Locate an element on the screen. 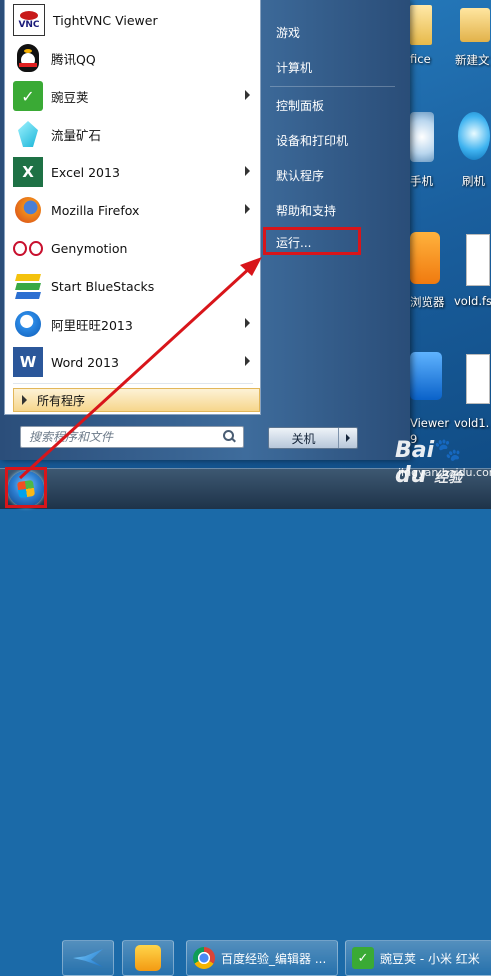  program-label: Word 2013 is located at coordinates (85, 362).